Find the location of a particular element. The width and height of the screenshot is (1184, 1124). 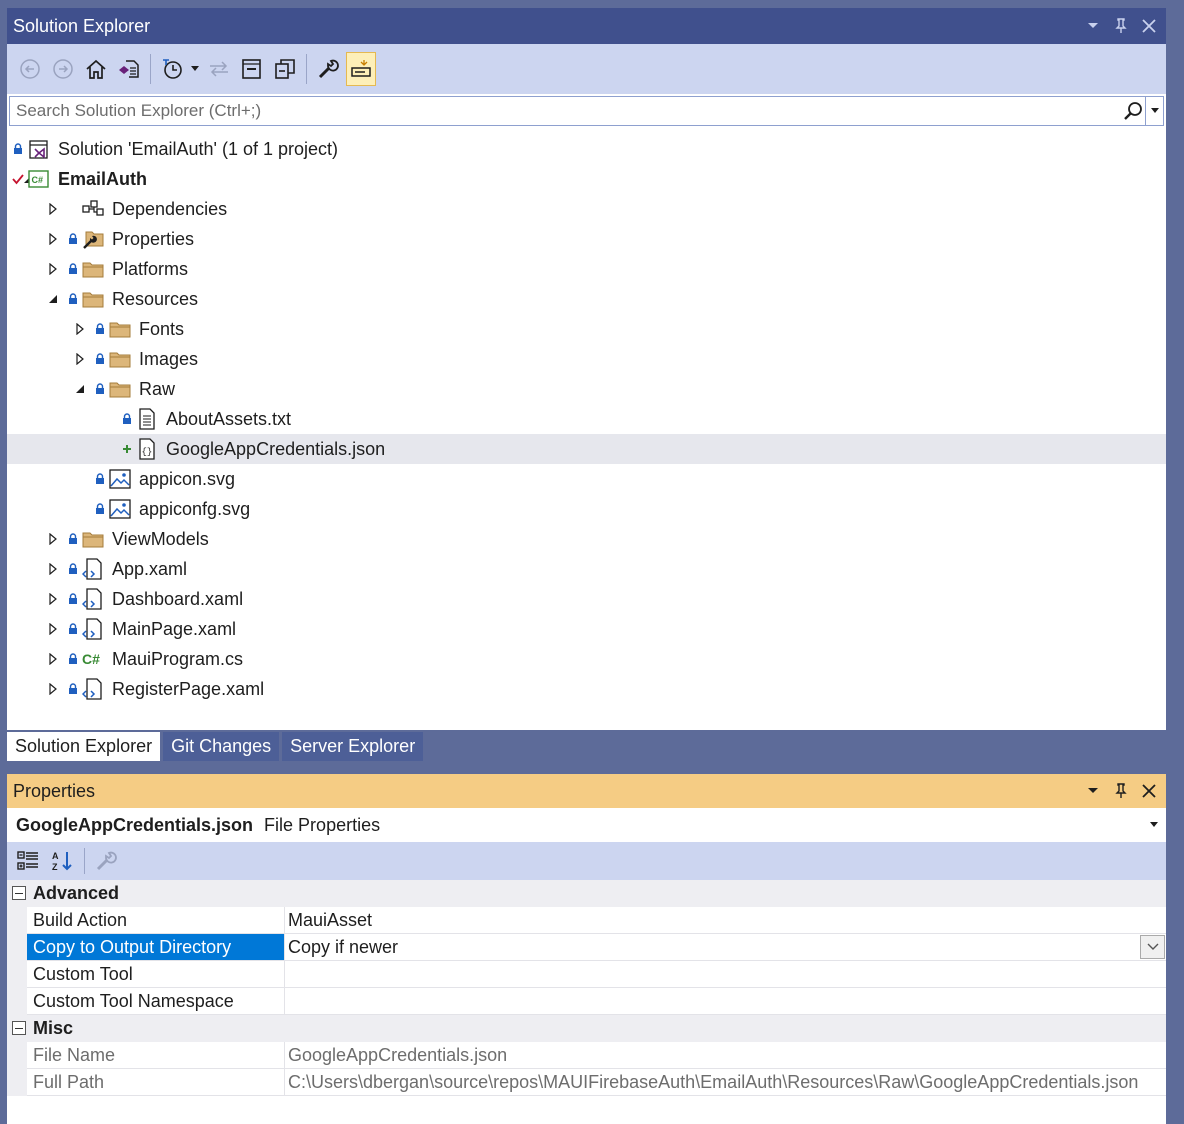

image-file-icon is located at coordinates (120, 509).